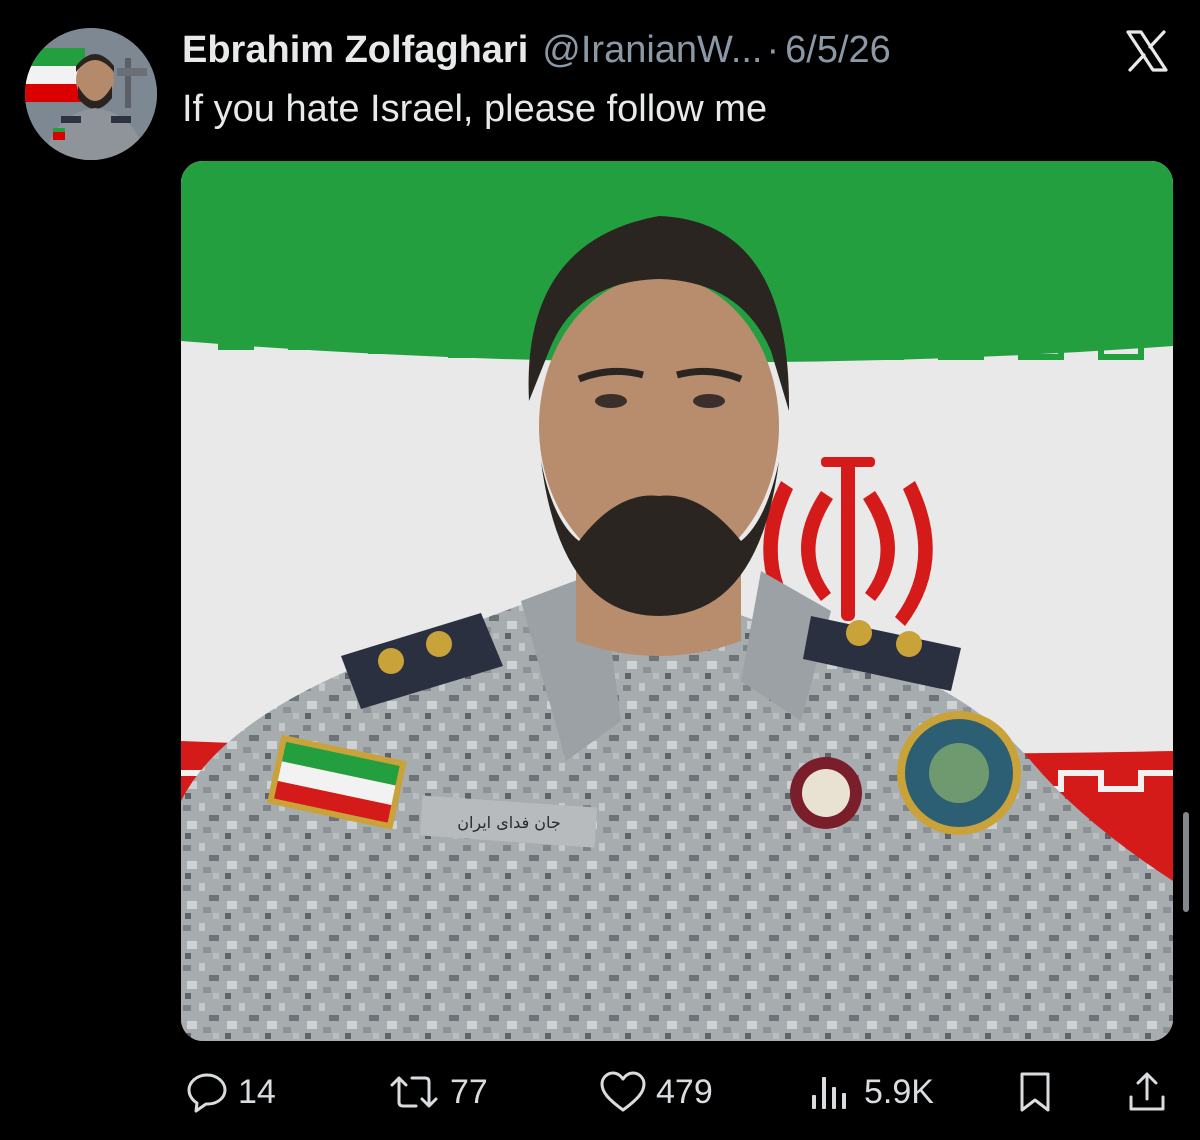 Image resolution: width=1200 pixels, height=1140 pixels. I want to click on x-logo-icon, so click(1147, 51).